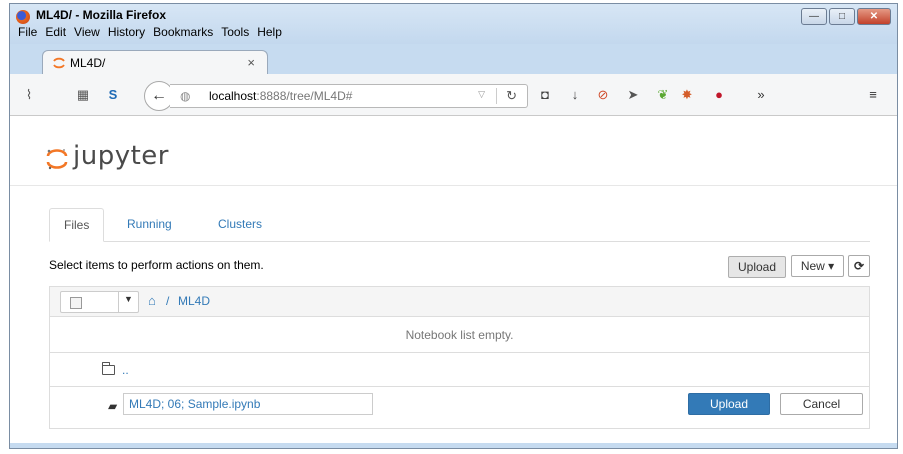 The width and height of the screenshot is (903, 454). I want to click on upload-button: Upload, so click(757, 267).